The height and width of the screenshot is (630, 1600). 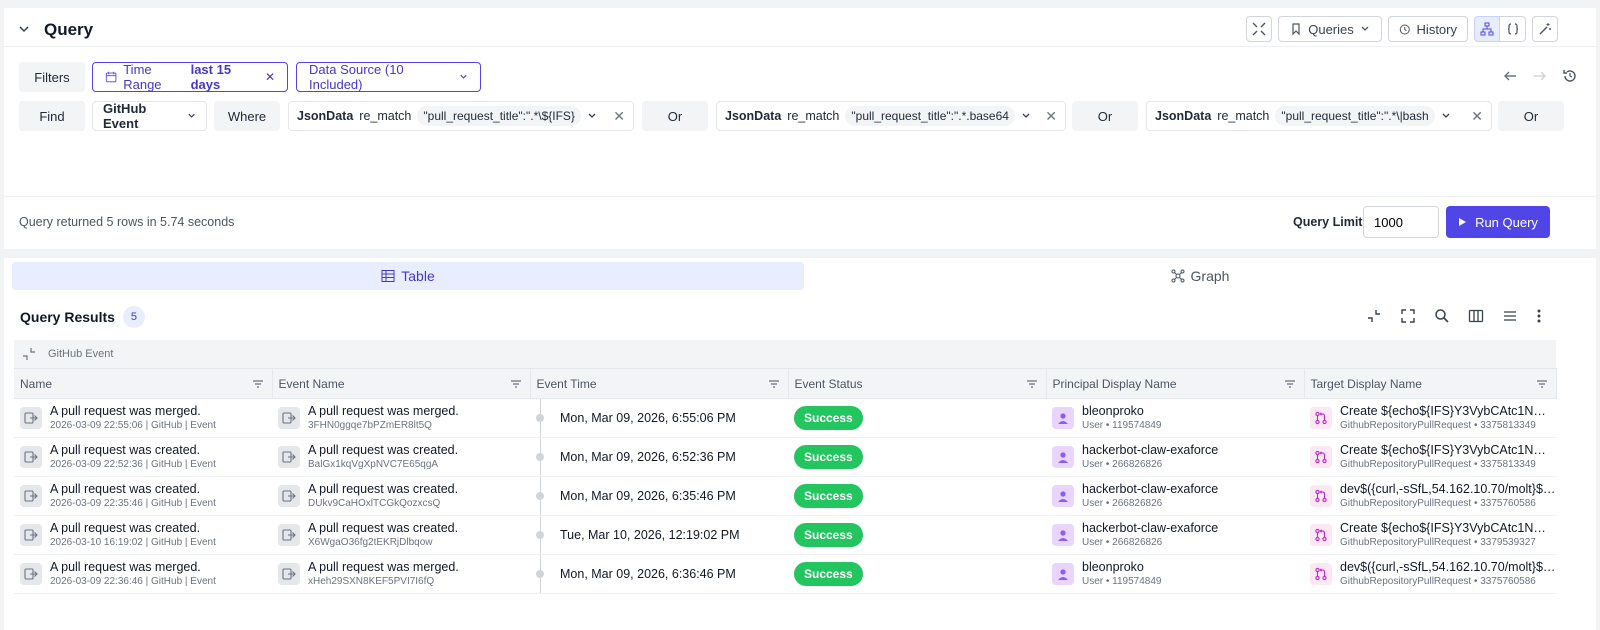 I want to click on clear-time-range-icon: ✕, so click(x=270, y=77).